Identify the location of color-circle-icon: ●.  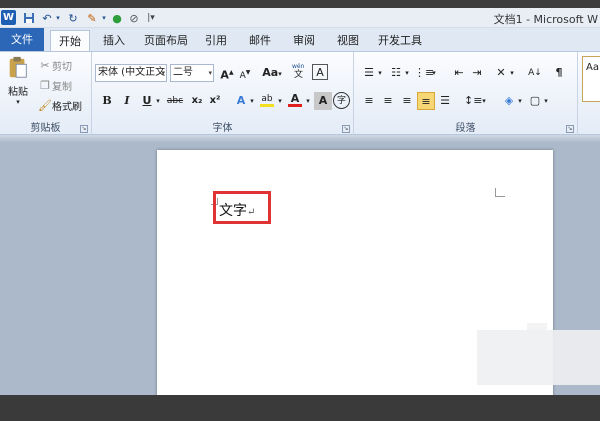
(117, 18).